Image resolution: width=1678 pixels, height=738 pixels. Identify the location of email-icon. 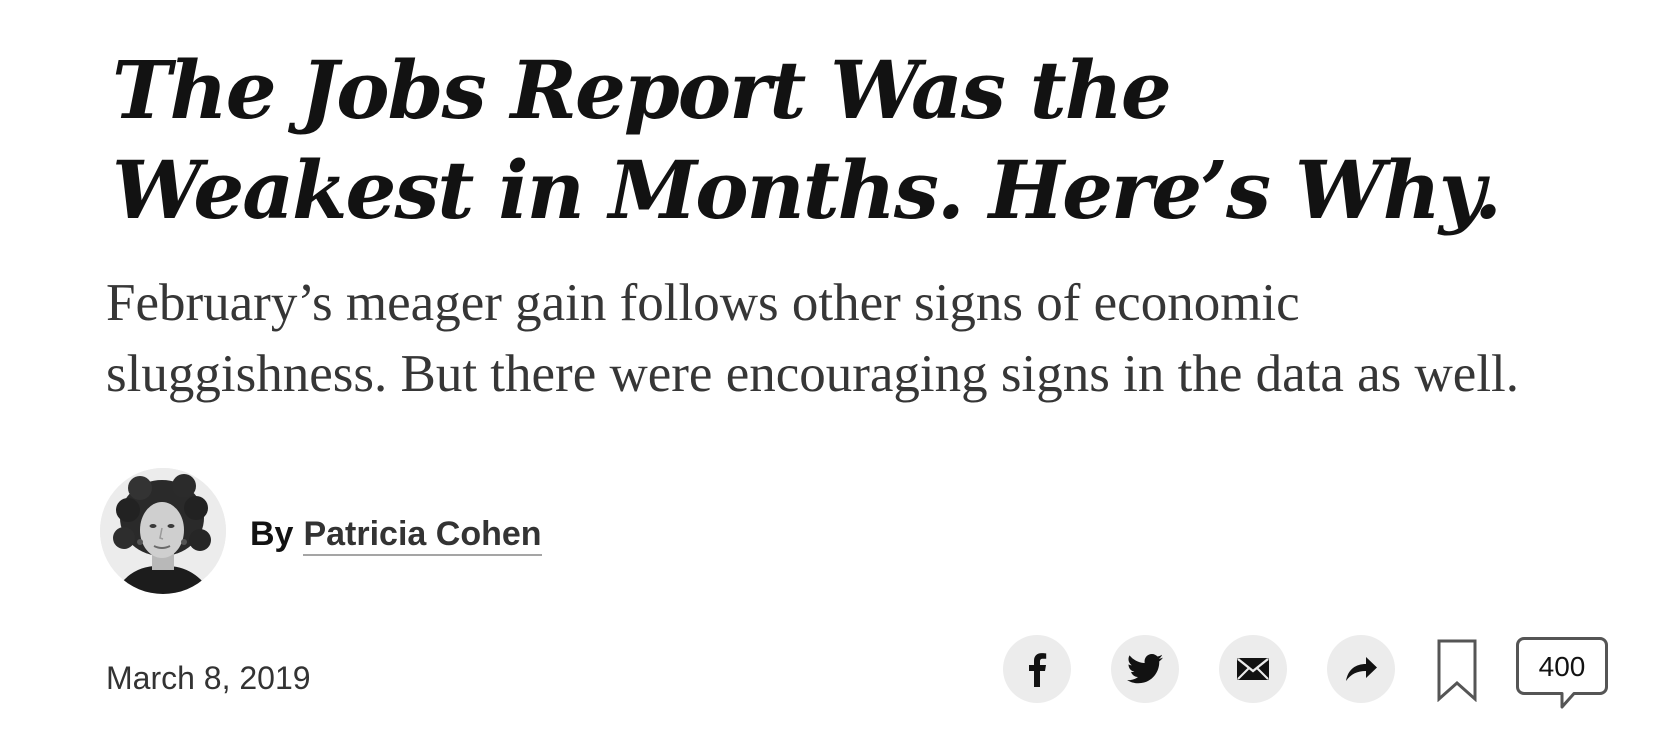
(1253, 669).